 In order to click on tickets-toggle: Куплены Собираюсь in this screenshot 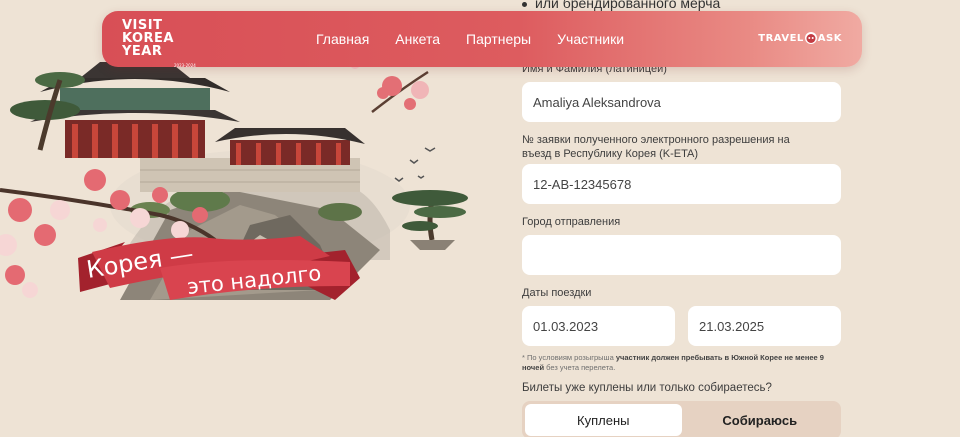, I will do `click(681, 419)`.